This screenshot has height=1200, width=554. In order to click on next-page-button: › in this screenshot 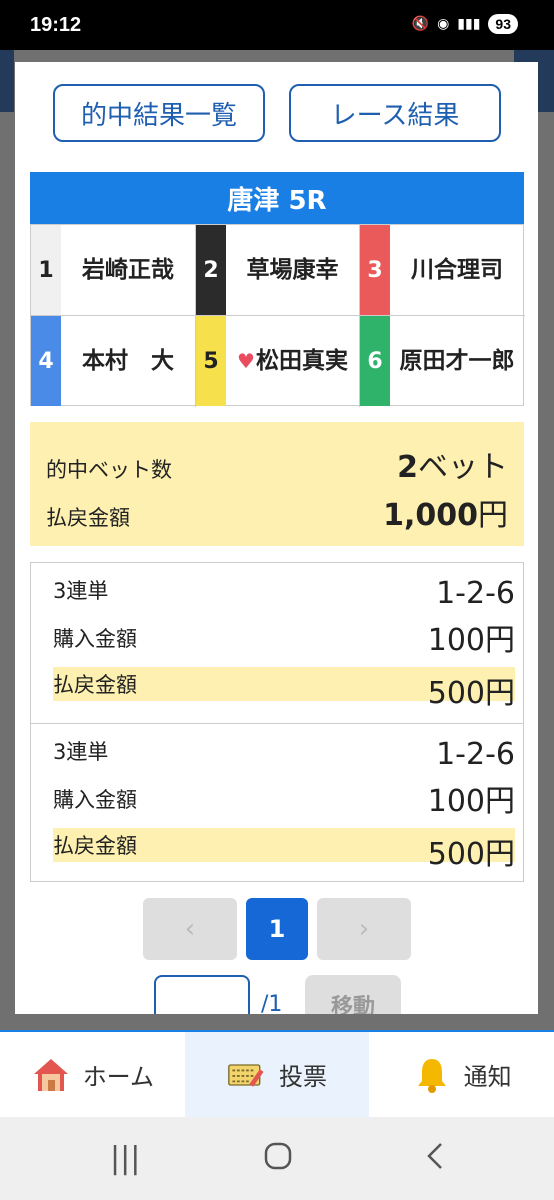, I will do `click(364, 929)`.